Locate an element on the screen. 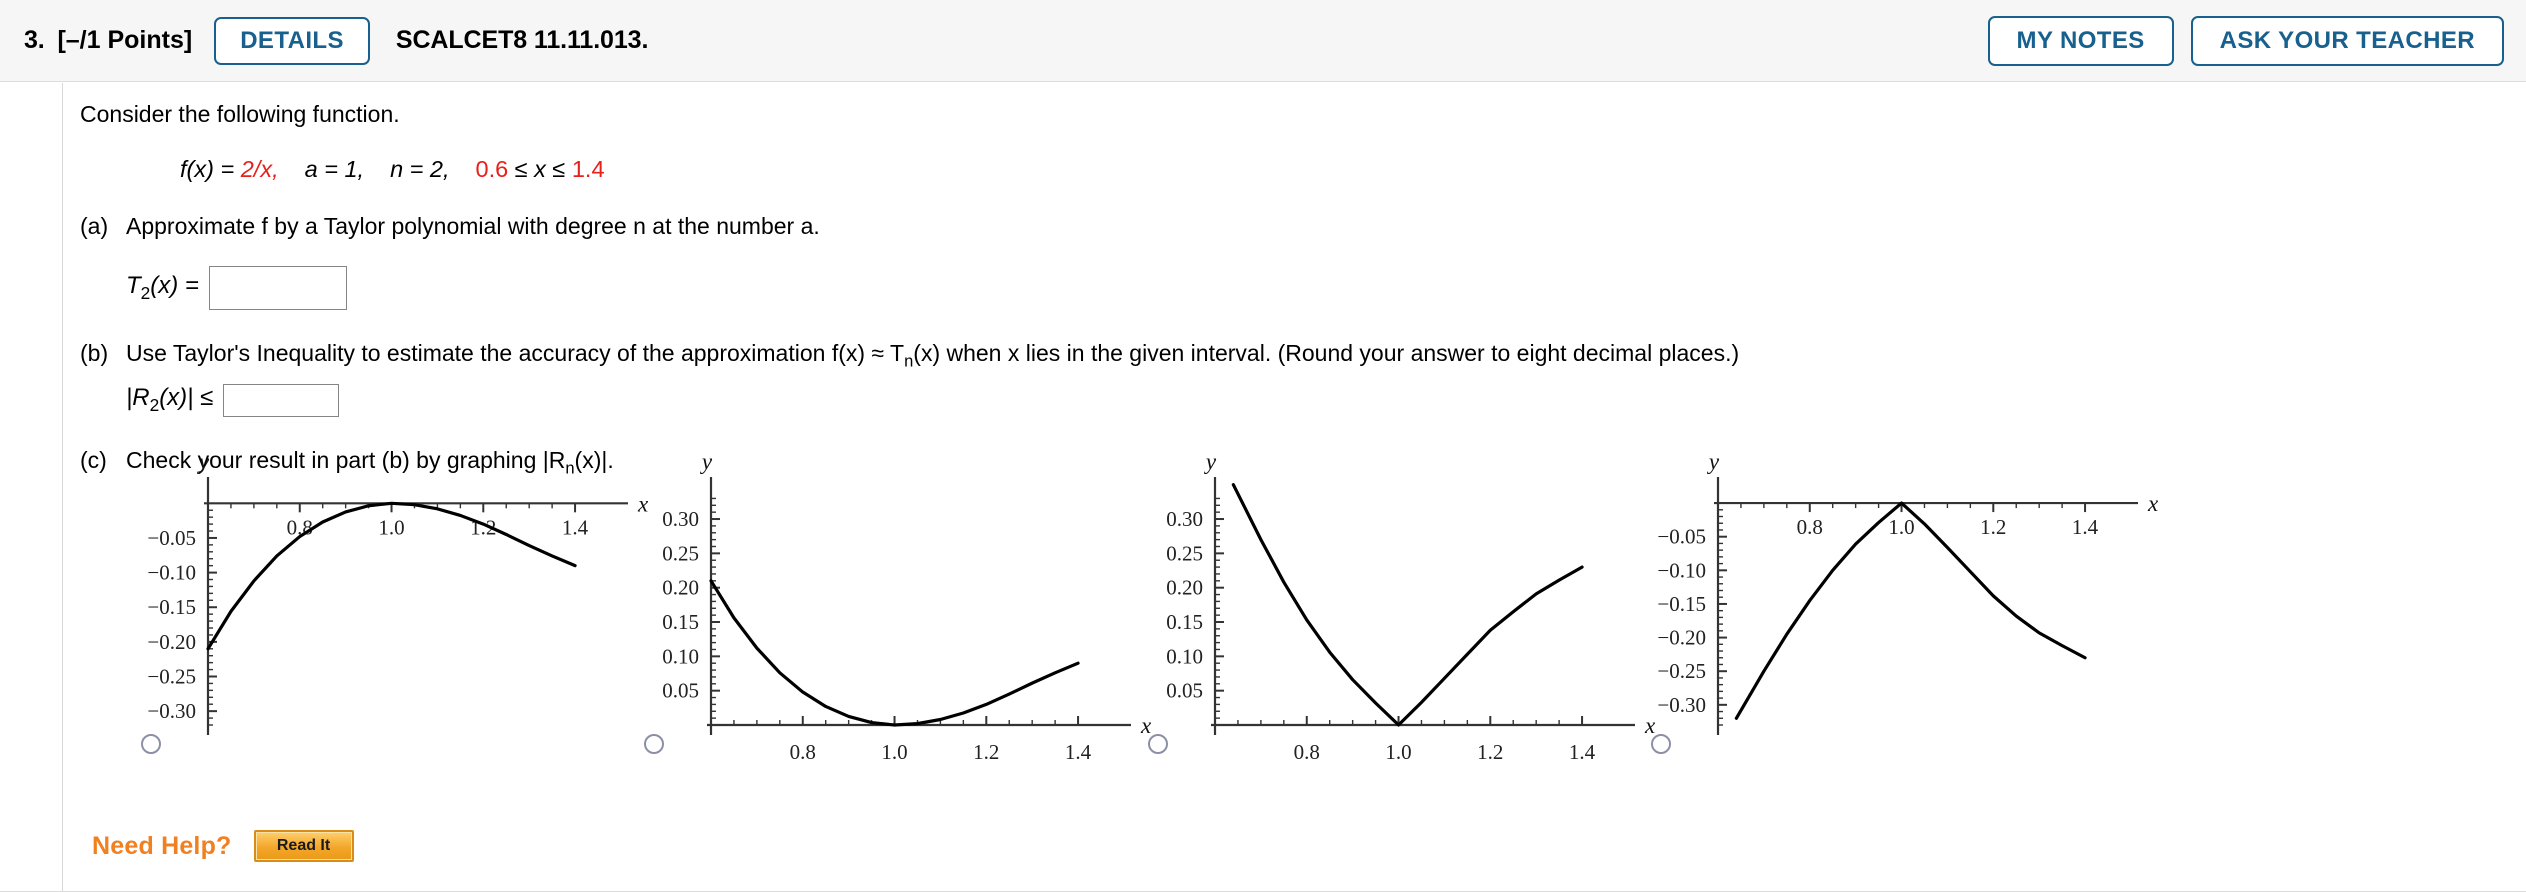 This screenshot has width=2526, height=892. plot-svg-3: 0.8 1.0 1.2 1.40.050.100.150.200.250.30xy is located at coordinates (1411, 606).